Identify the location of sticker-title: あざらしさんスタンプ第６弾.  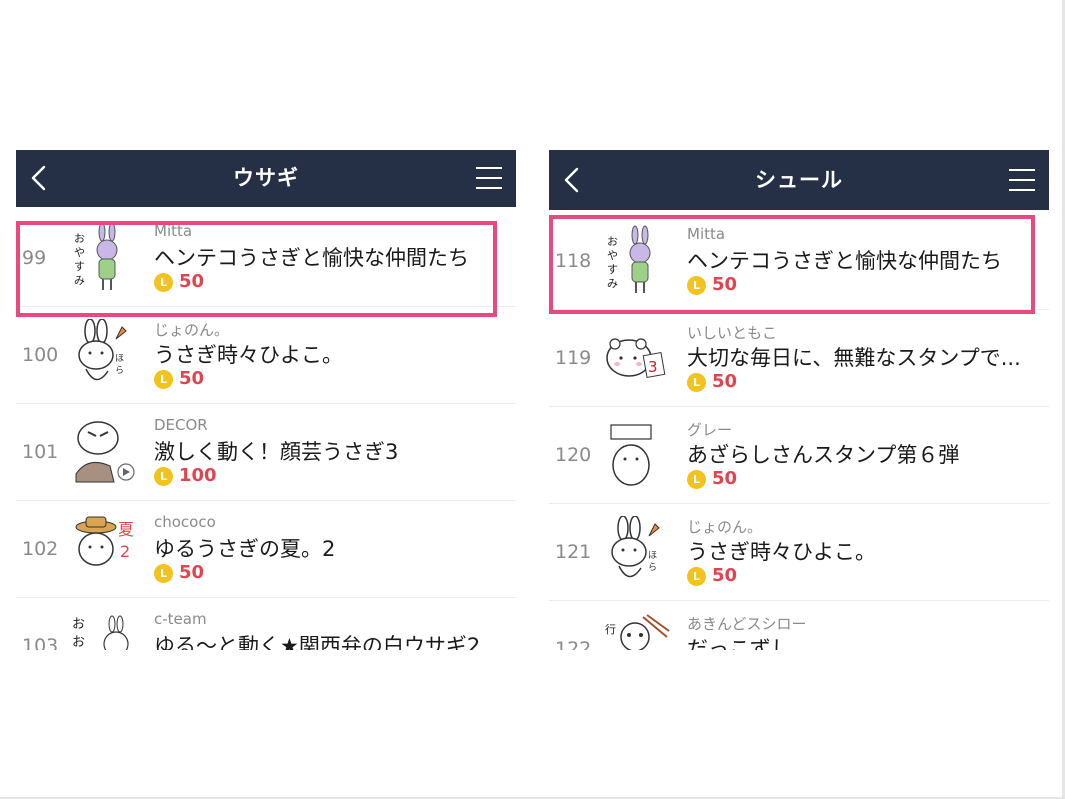
(823, 455).